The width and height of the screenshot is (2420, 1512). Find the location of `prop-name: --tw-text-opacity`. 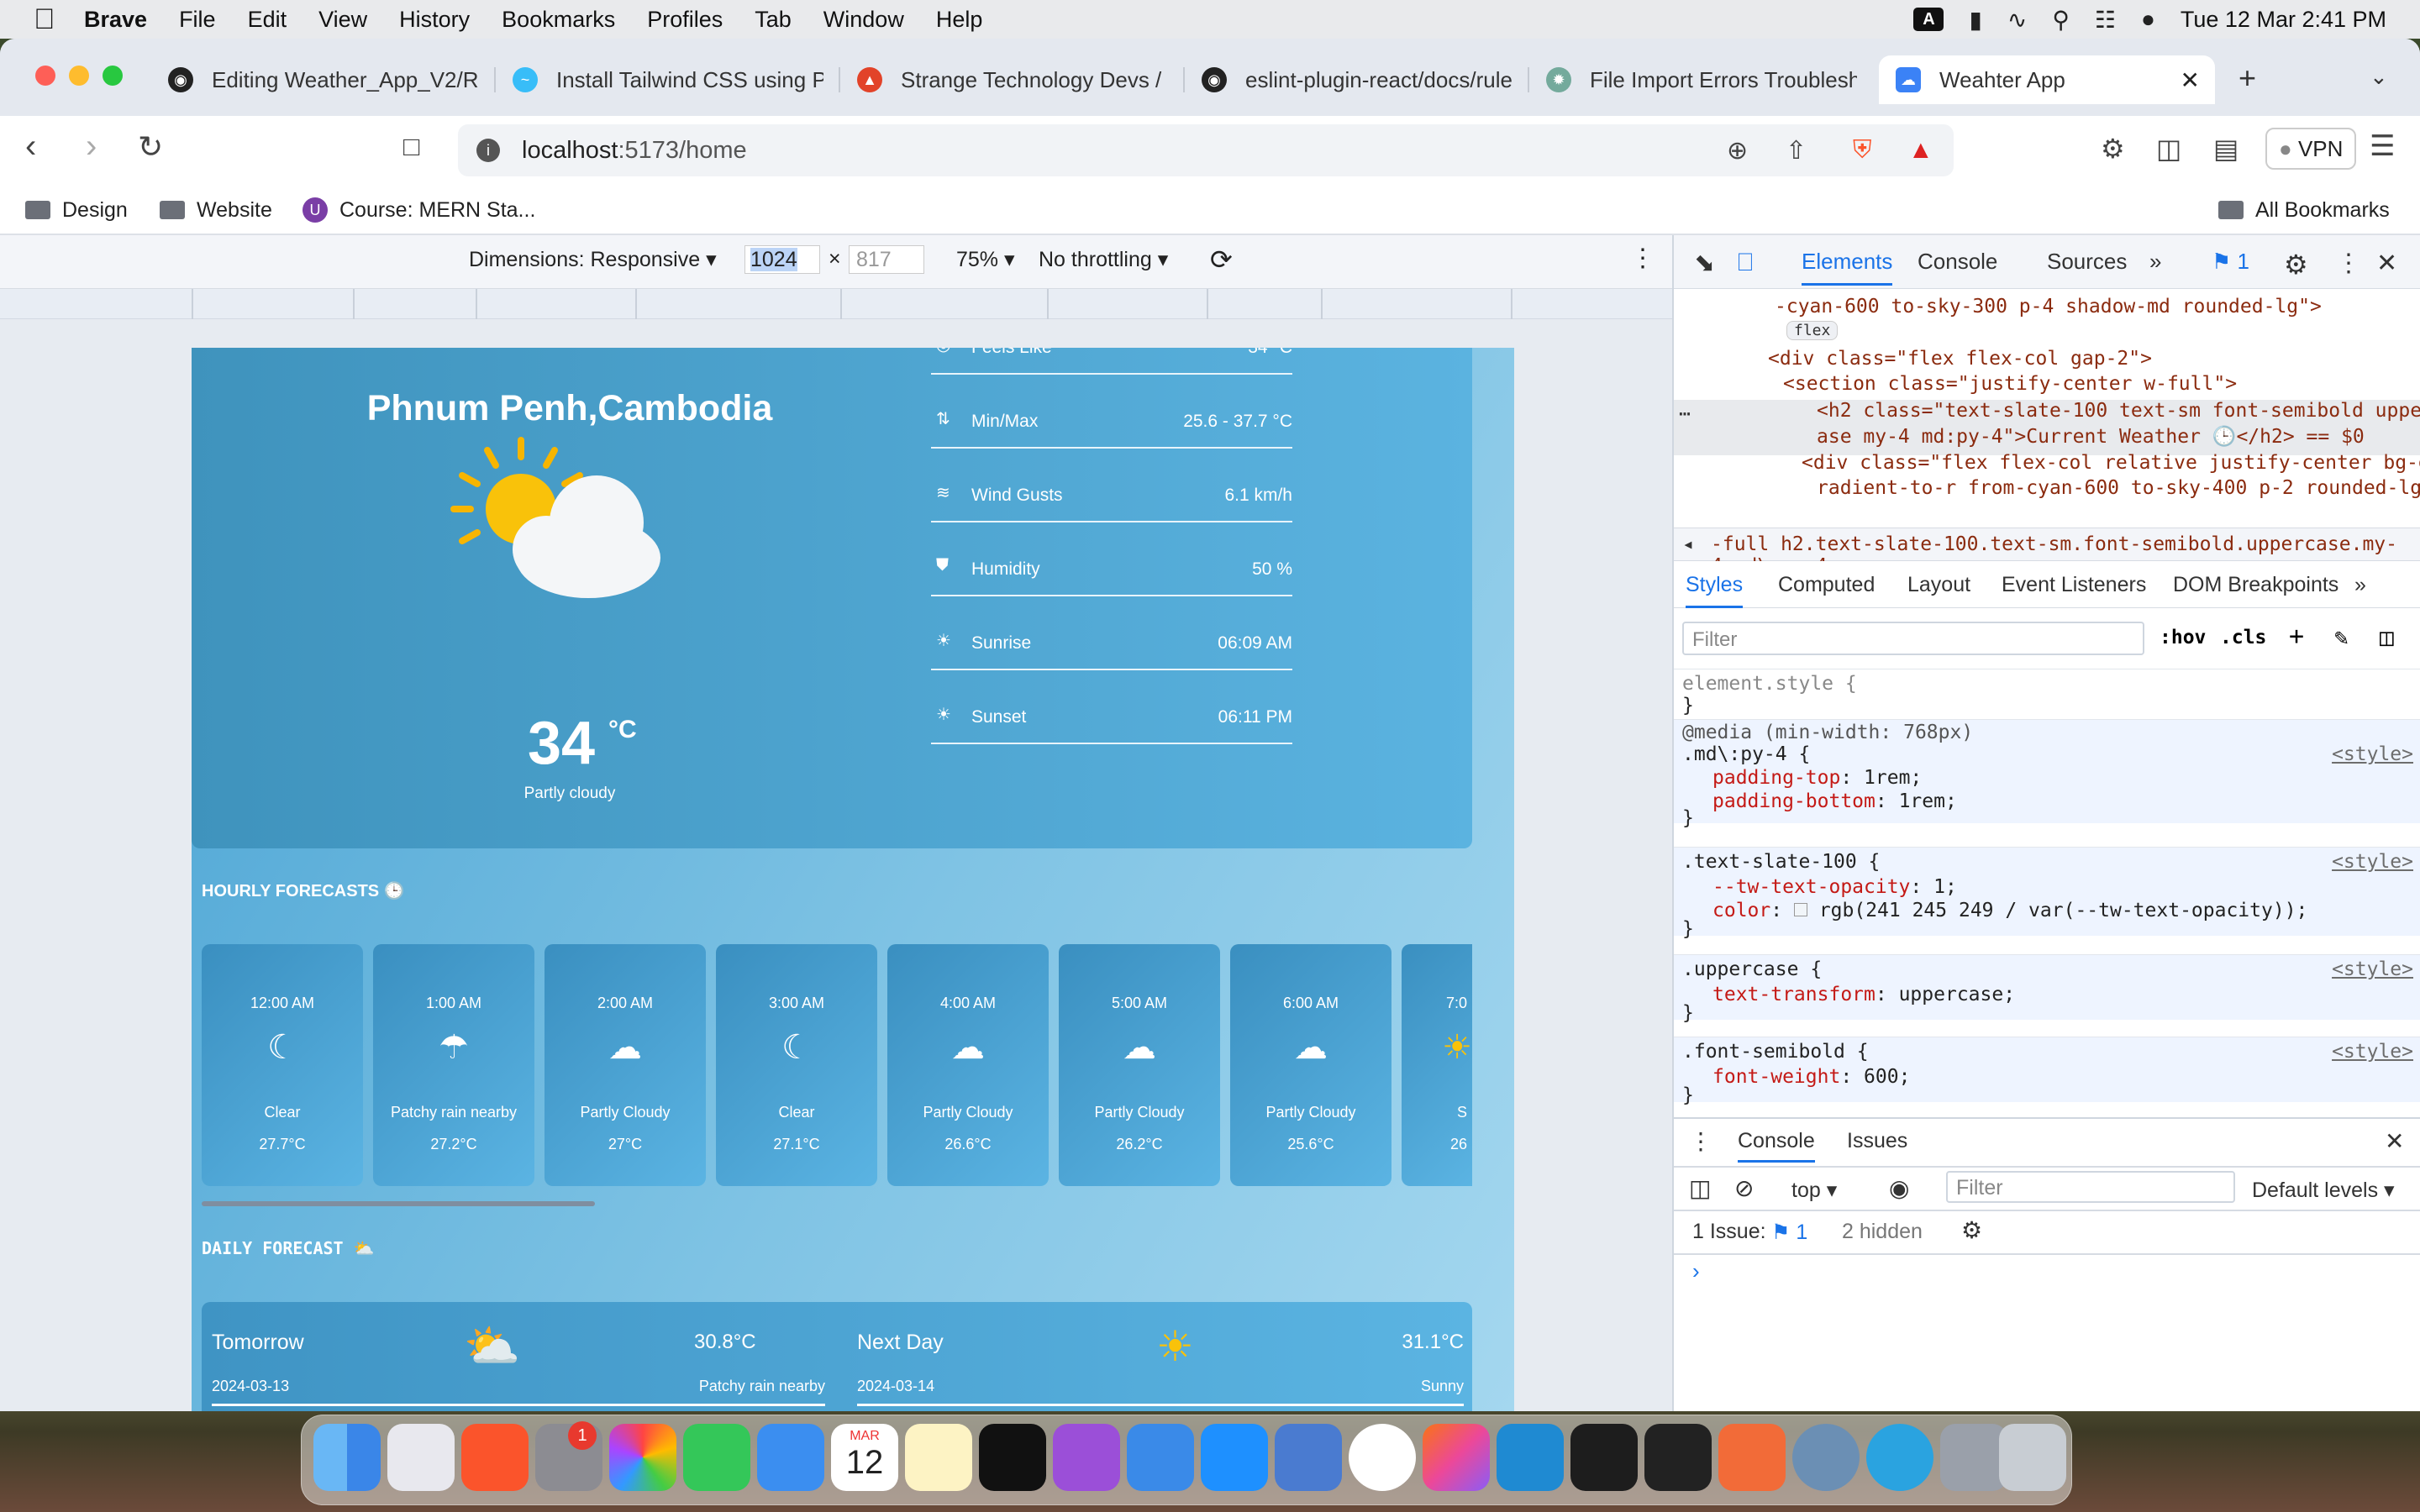

prop-name: --tw-text-opacity is located at coordinates (1811, 887).